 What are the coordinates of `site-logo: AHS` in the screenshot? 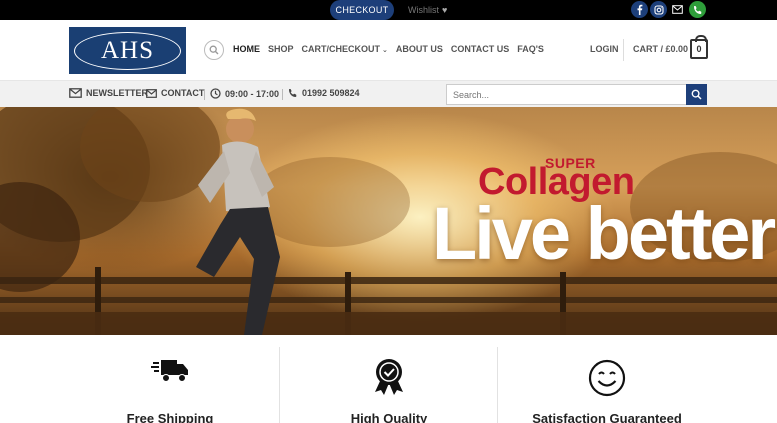 It's located at (127, 50).